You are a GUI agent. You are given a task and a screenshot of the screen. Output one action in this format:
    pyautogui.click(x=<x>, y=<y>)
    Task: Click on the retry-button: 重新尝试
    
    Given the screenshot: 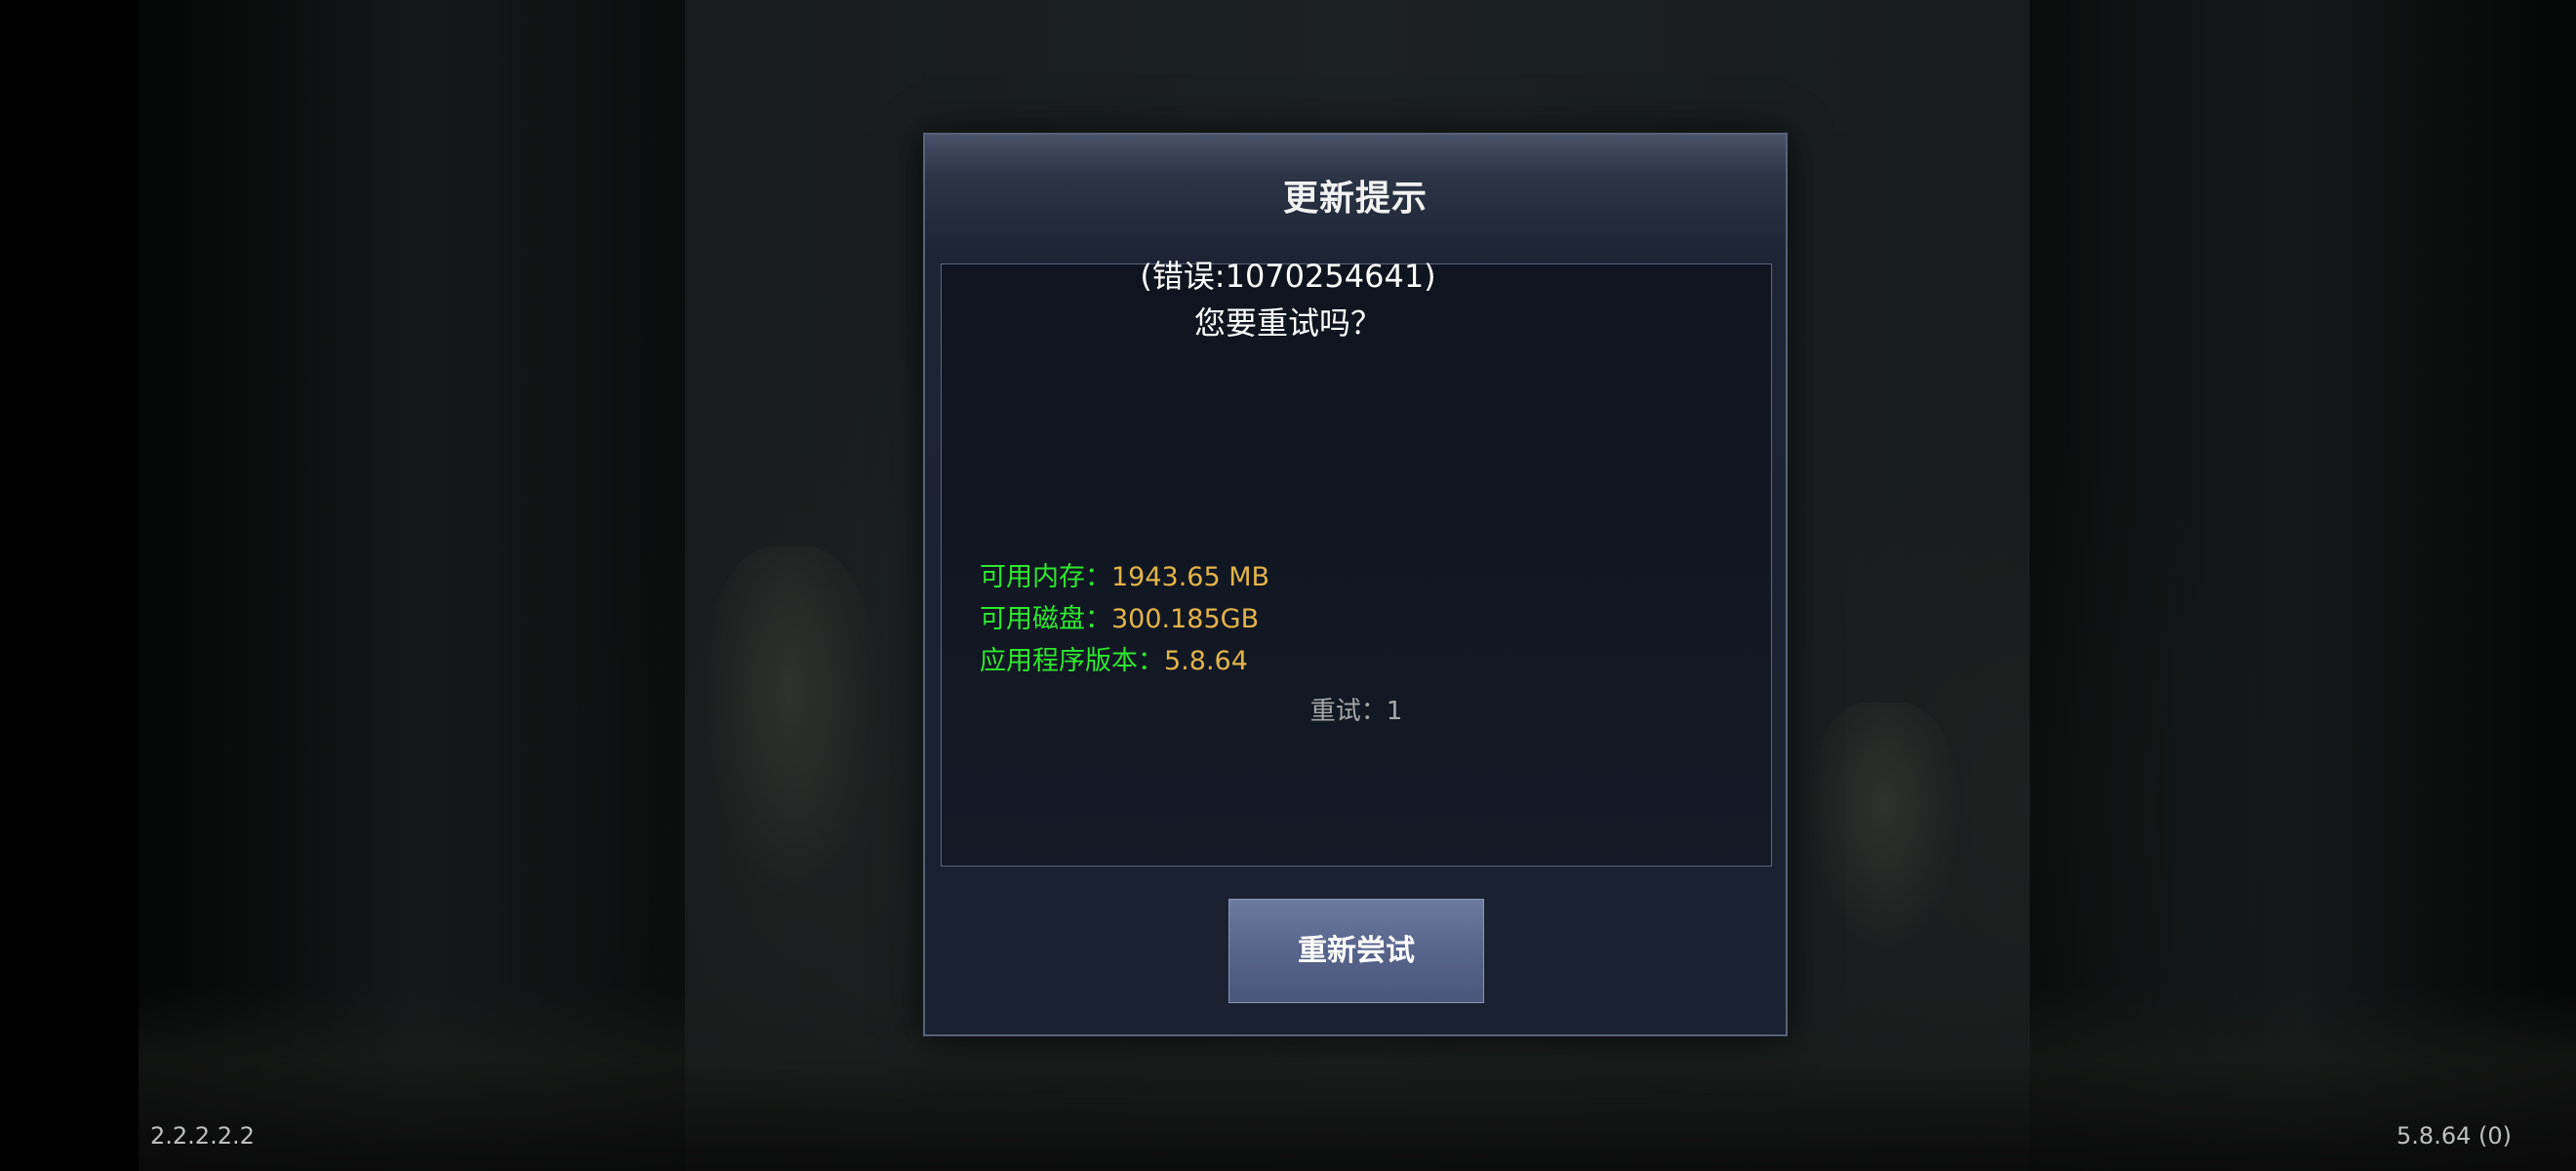 What is the action you would take?
    pyautogui.click(x=1356, y=951)
    